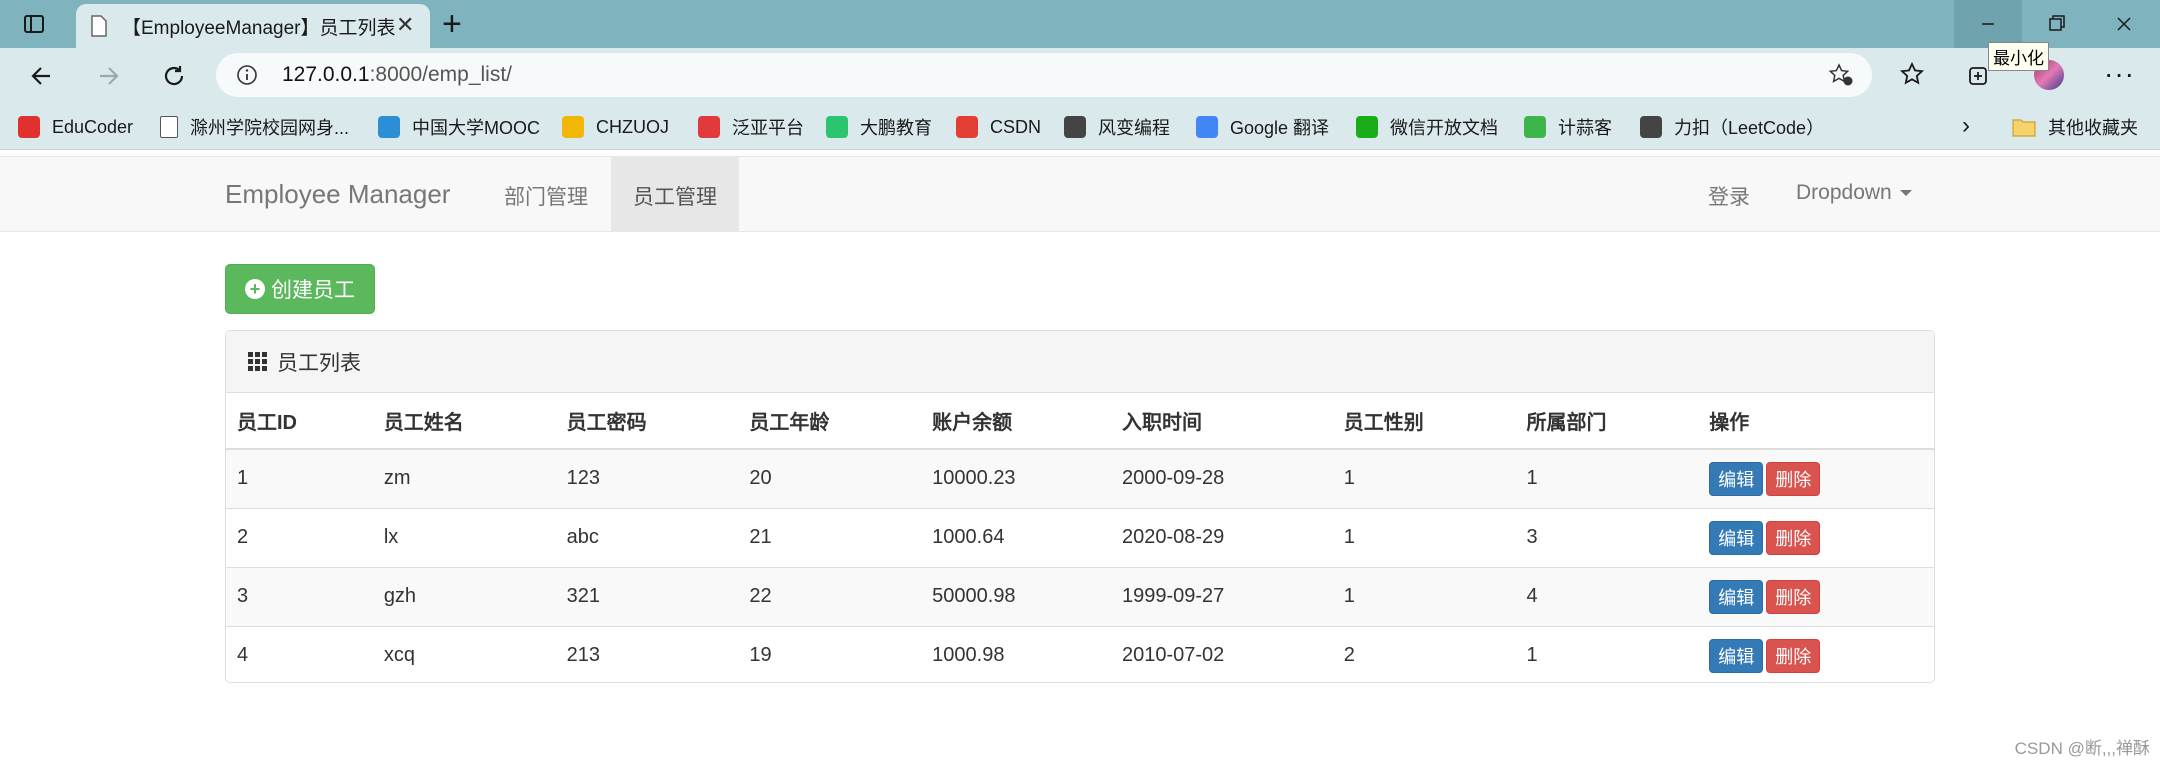 This screenshot has height=764, width=2160. I want to click on bookmark-label: 计蒜客, so click(1585, 128).